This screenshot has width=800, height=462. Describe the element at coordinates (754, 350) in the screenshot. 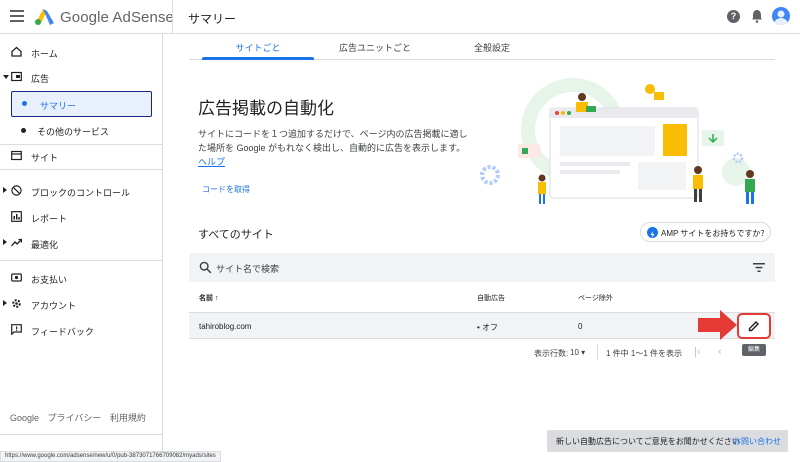

I see `edit-tooltip: 編集` at that location.